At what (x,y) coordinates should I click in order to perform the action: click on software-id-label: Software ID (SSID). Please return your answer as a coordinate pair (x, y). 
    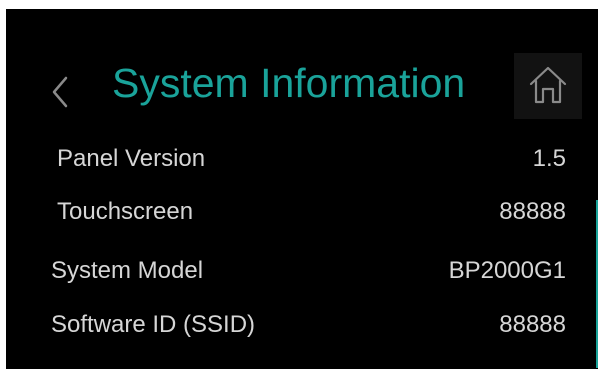
    Looking at the image, I should click on (153, 324).